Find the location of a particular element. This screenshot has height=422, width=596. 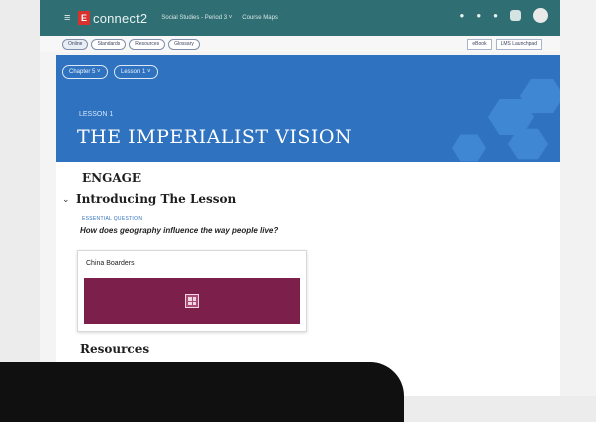

intro-title: Introducing The Lesson is located at coordinates (156, 199).